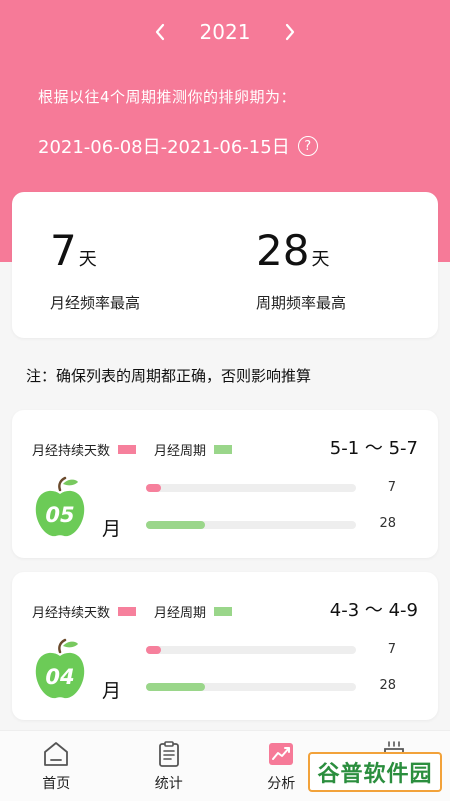 Image resolution: width=450 pixels, height=801 pixels. I want to click on period-days-value: 7, so click(63, 250).